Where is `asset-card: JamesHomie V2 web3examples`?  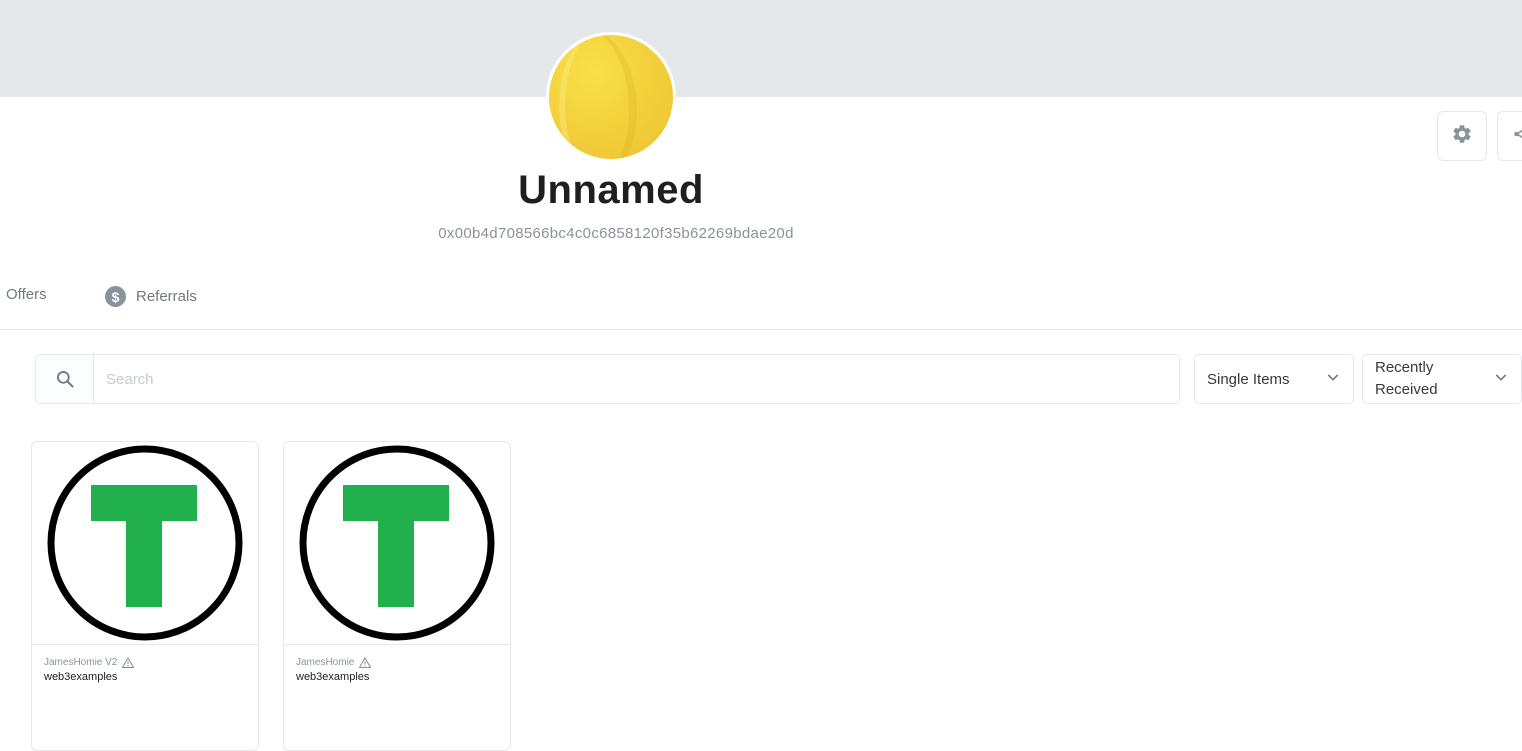 asset-card: JamesHomie V2 web3examples is located at coordinates (145, 596).